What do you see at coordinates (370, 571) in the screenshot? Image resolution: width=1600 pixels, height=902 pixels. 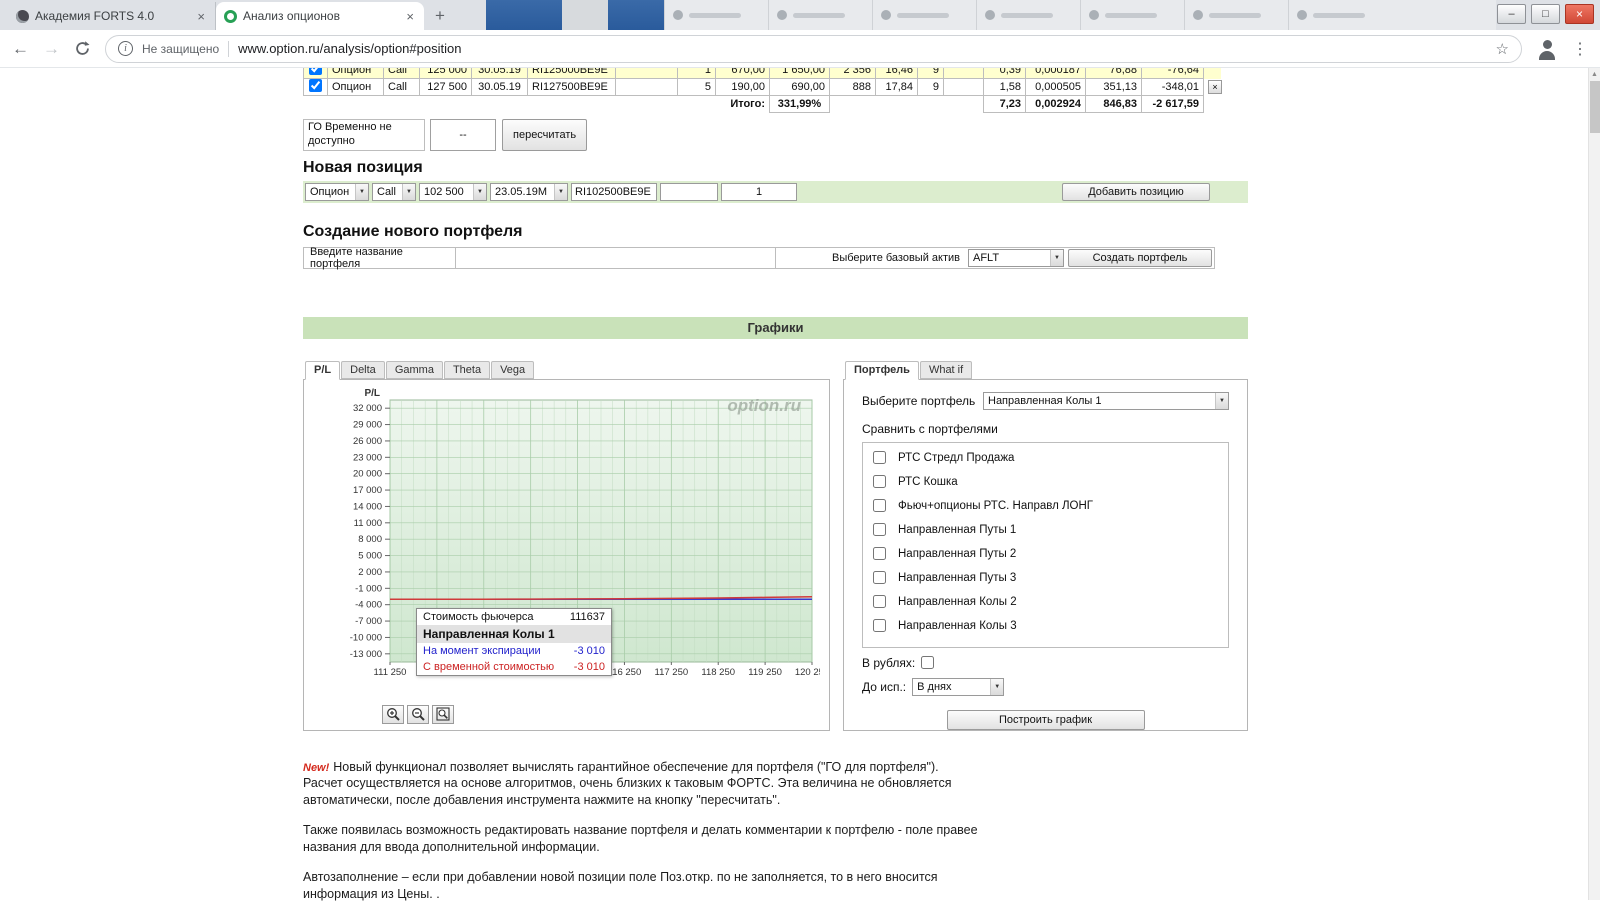 I see `svg-text: 2 000` at bounding box center [370, 571].